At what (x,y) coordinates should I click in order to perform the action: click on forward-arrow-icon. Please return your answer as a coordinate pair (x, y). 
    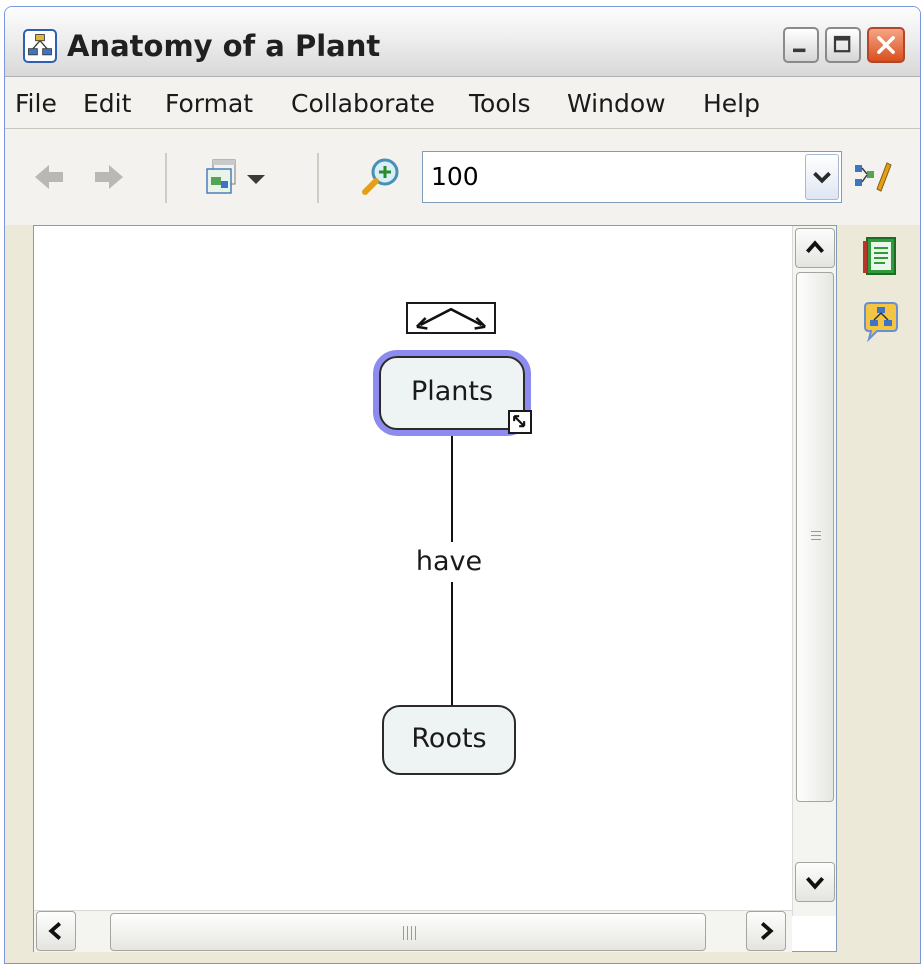
    Looking at the image, I should click on (109, 177).